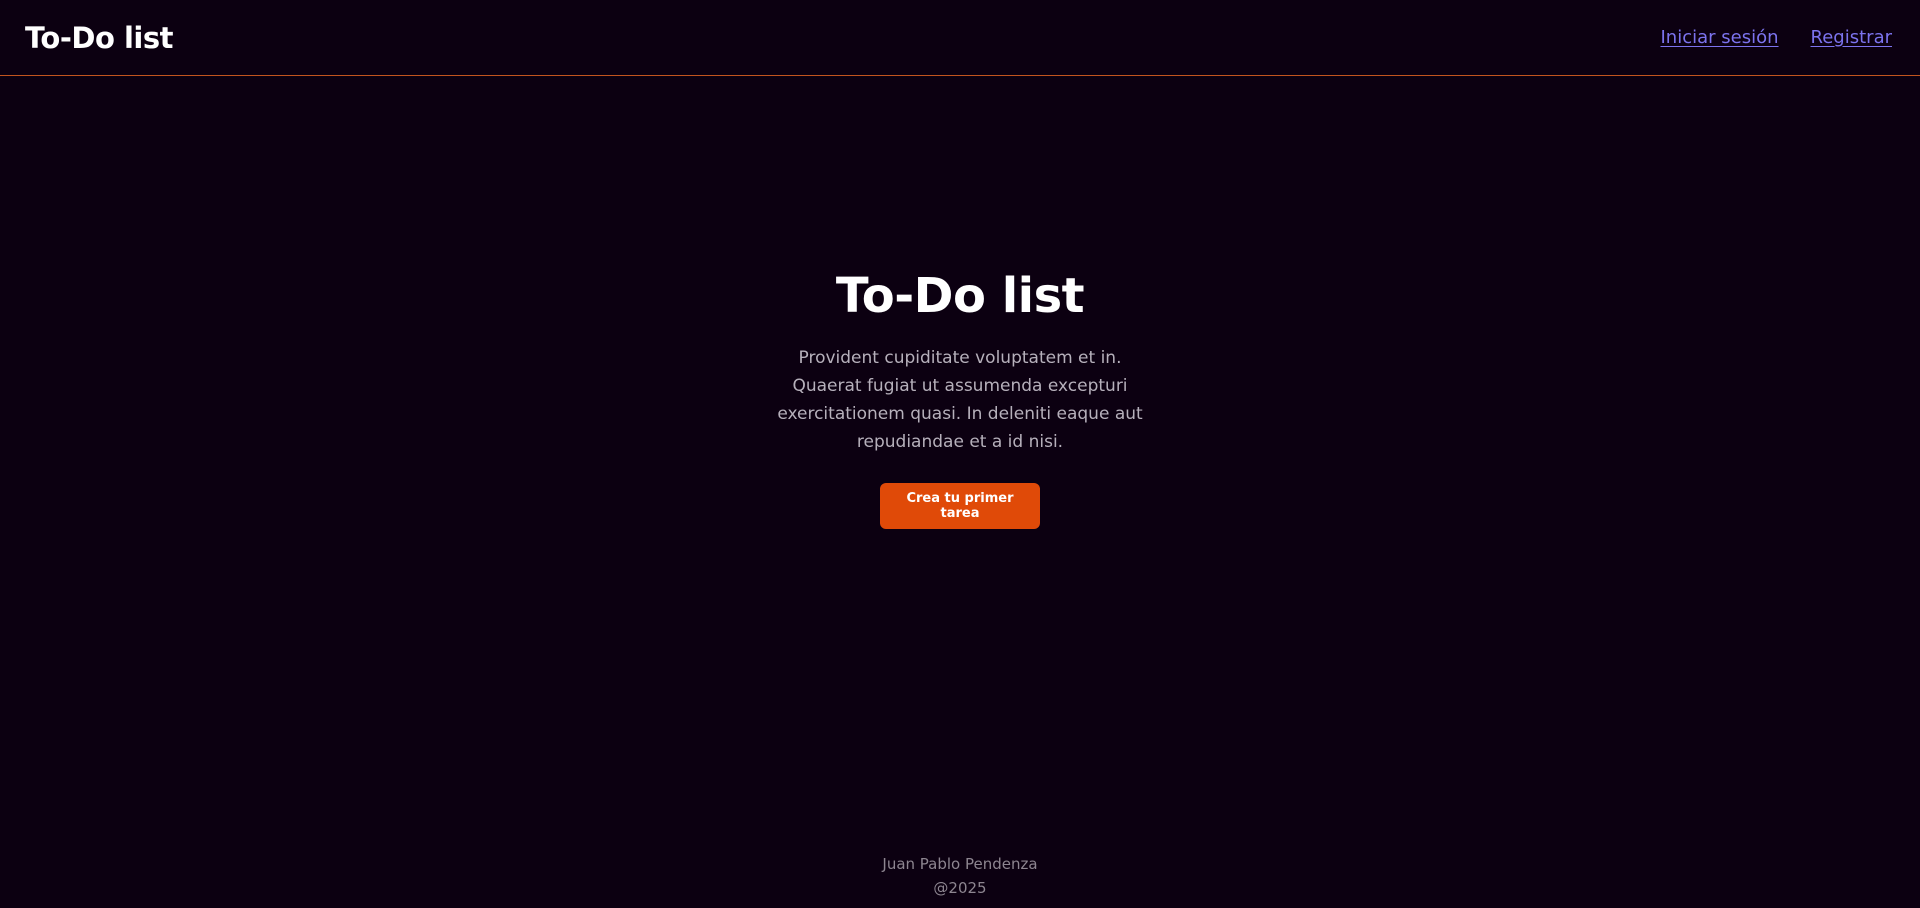 The image size is (1920, 908). Describe the element at coordinates (99, 38) in the screenshot. I see `brand-logo-link: To-Do list` at that location.